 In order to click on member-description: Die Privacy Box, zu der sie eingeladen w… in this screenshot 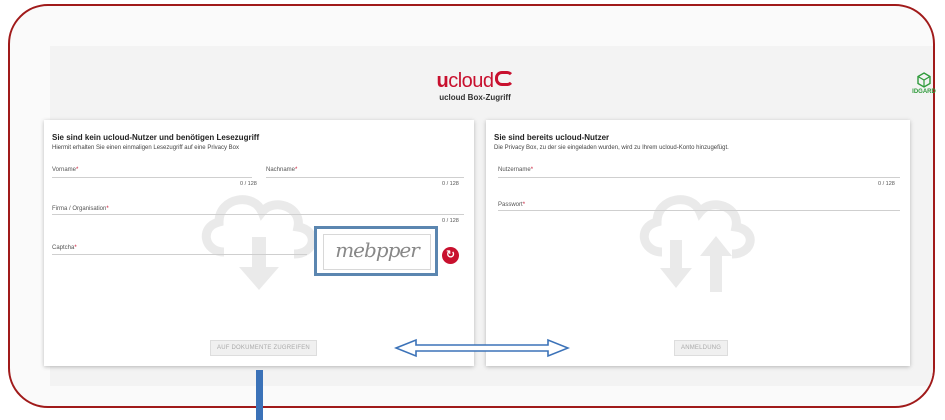, I will do `click(611, 148)`.